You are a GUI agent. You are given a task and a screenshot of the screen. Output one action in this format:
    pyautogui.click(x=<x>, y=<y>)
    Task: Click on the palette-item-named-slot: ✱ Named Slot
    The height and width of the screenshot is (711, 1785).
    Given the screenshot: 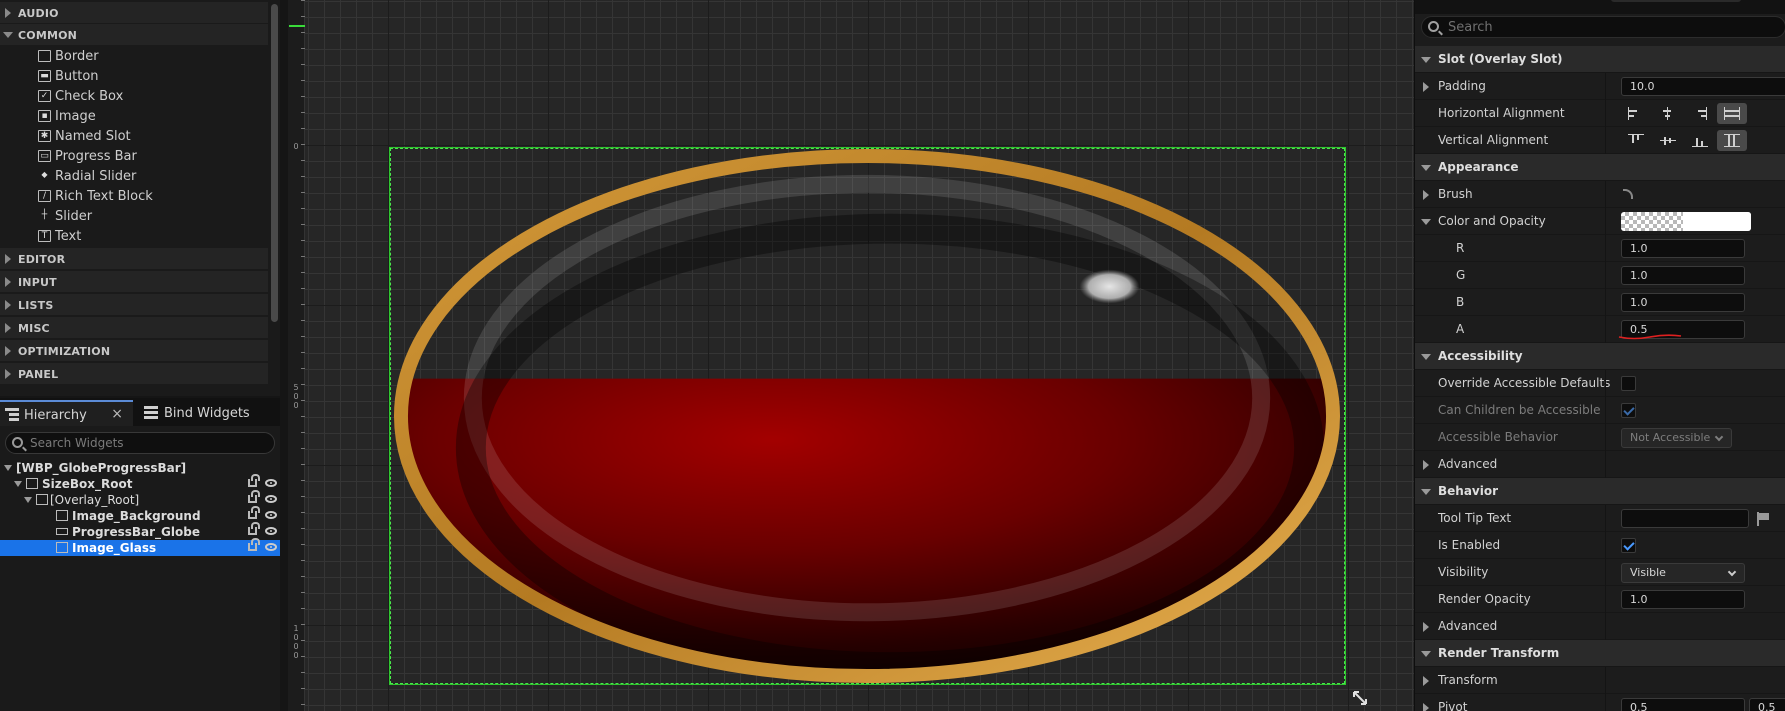 What is the action you would take?
    pyautogui.click(x=134, y=136)
    